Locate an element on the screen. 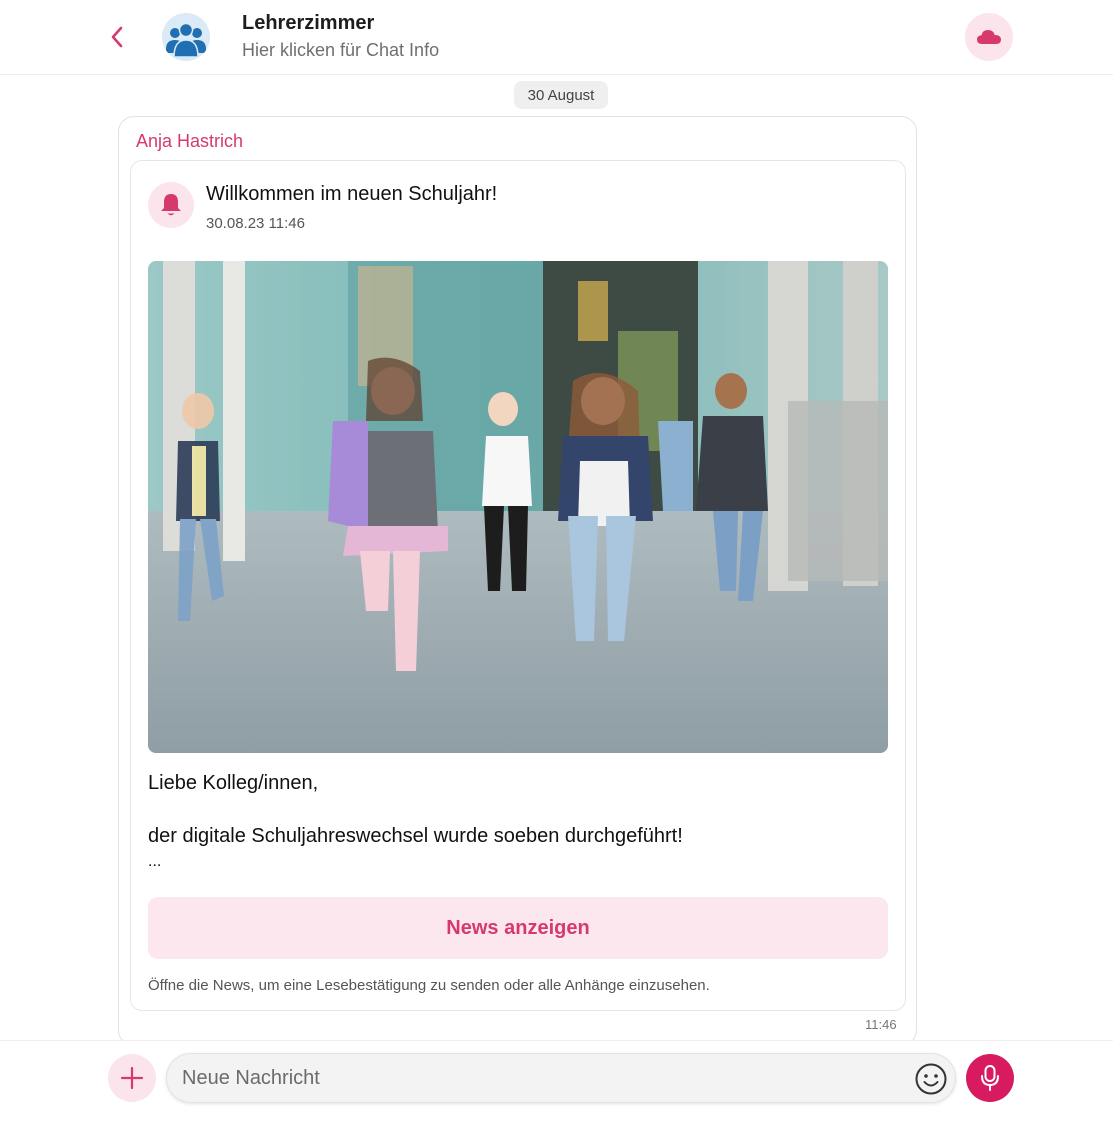 The height and width of the screenshot is (1131, 1113). cloud-button is located at coordinates (989, 37).